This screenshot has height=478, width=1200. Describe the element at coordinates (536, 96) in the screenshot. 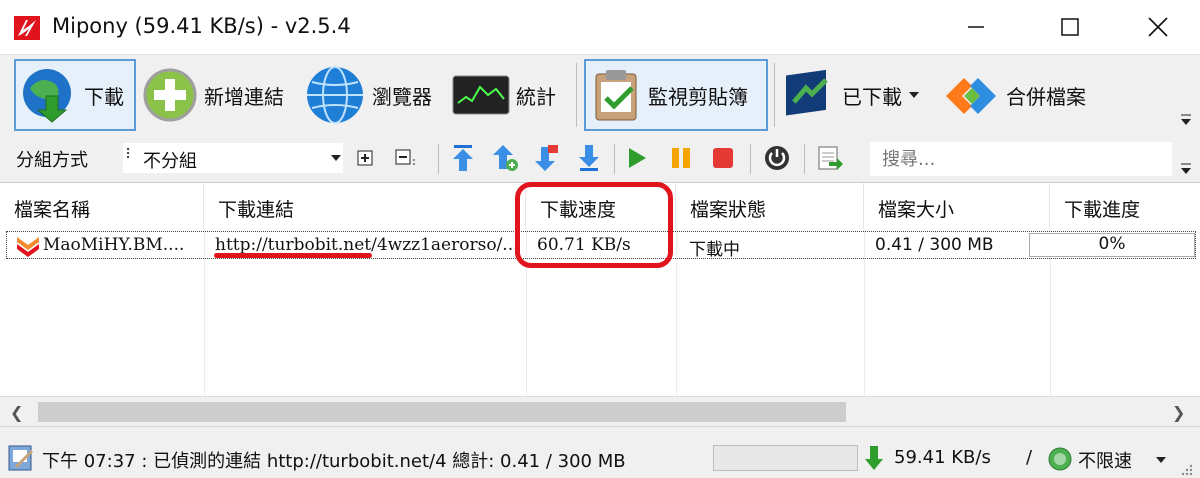

I see `stats-label: 統計` at that location.